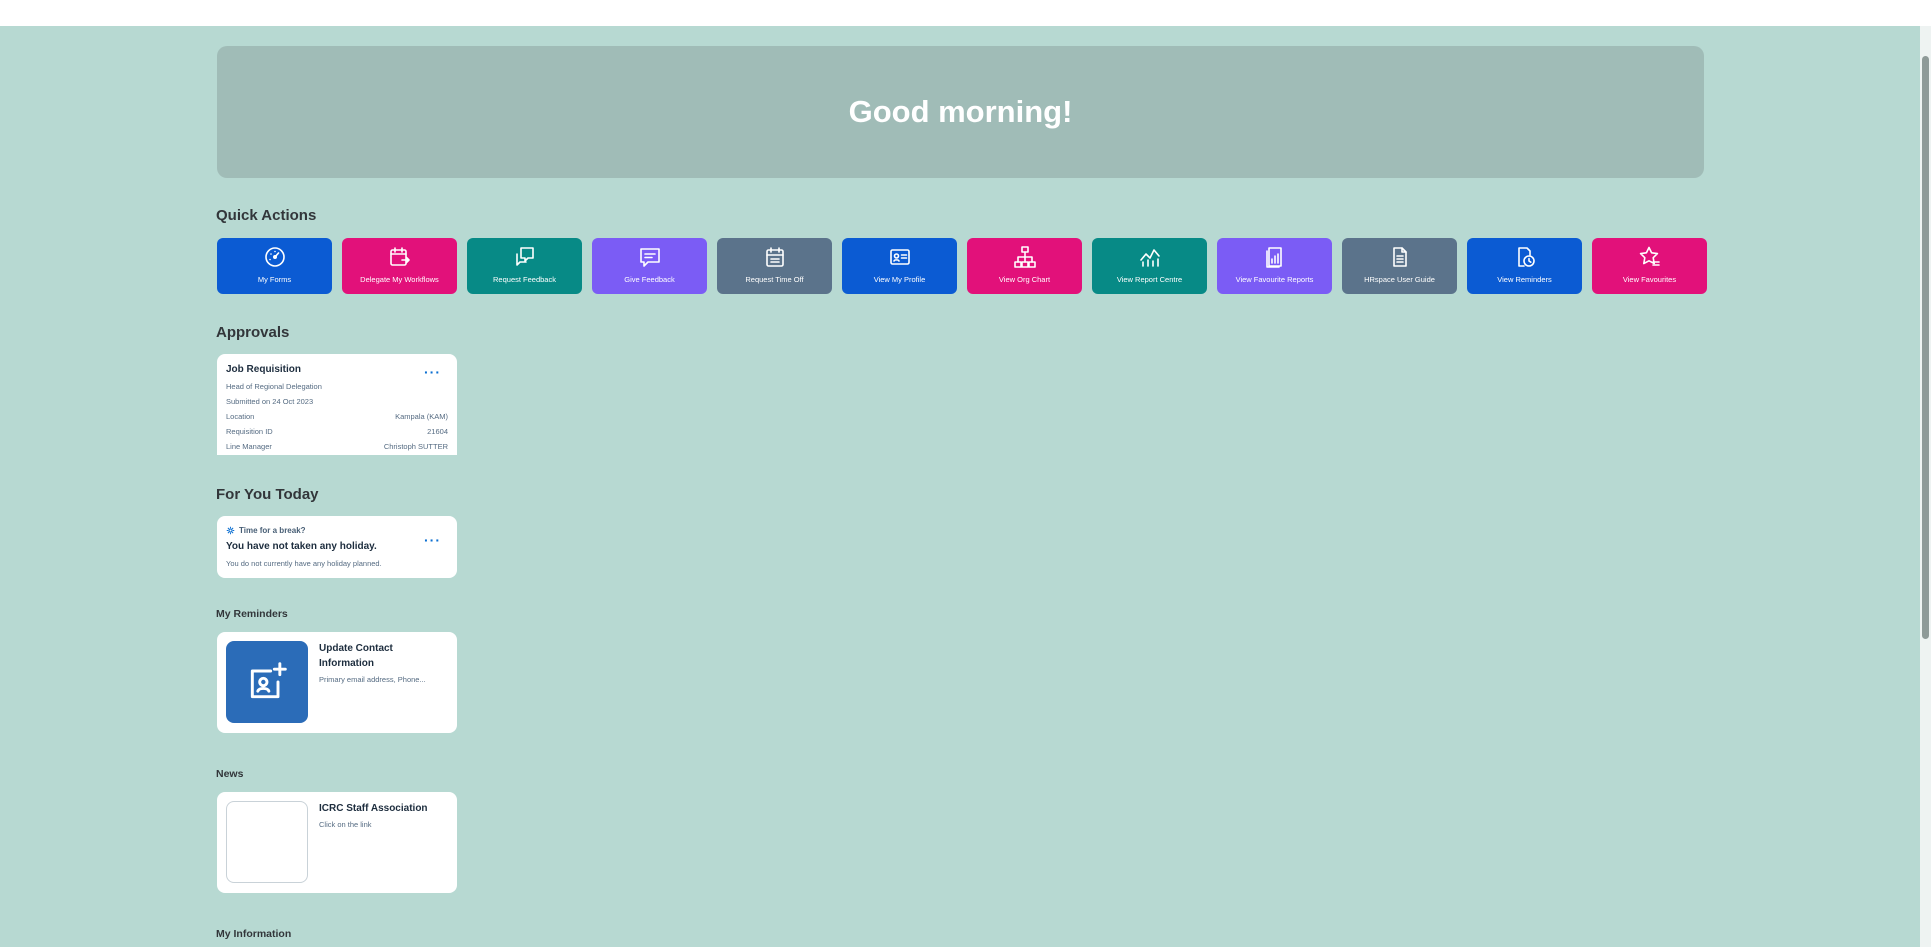  Describe the element at coordinates (274, 386) in the screenshot. I see `approval-subtitle: Head of Regional Delegation` at that location.